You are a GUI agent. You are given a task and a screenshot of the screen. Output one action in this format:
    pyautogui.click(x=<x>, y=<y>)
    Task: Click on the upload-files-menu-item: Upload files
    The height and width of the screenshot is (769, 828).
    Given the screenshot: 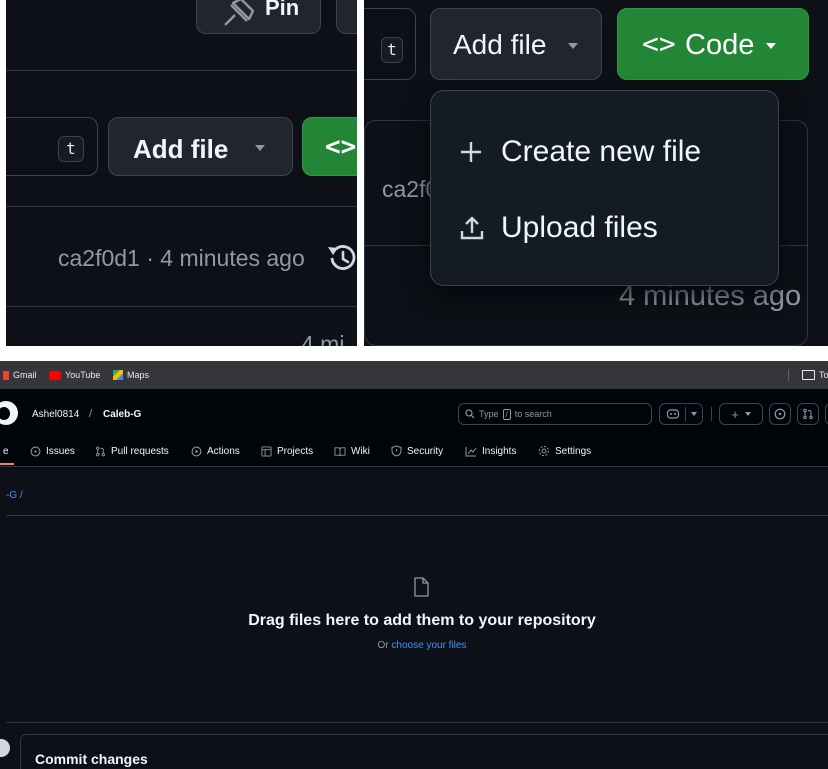 What is the action you would take?
    pyautogui.click(x=558, y=228)
    